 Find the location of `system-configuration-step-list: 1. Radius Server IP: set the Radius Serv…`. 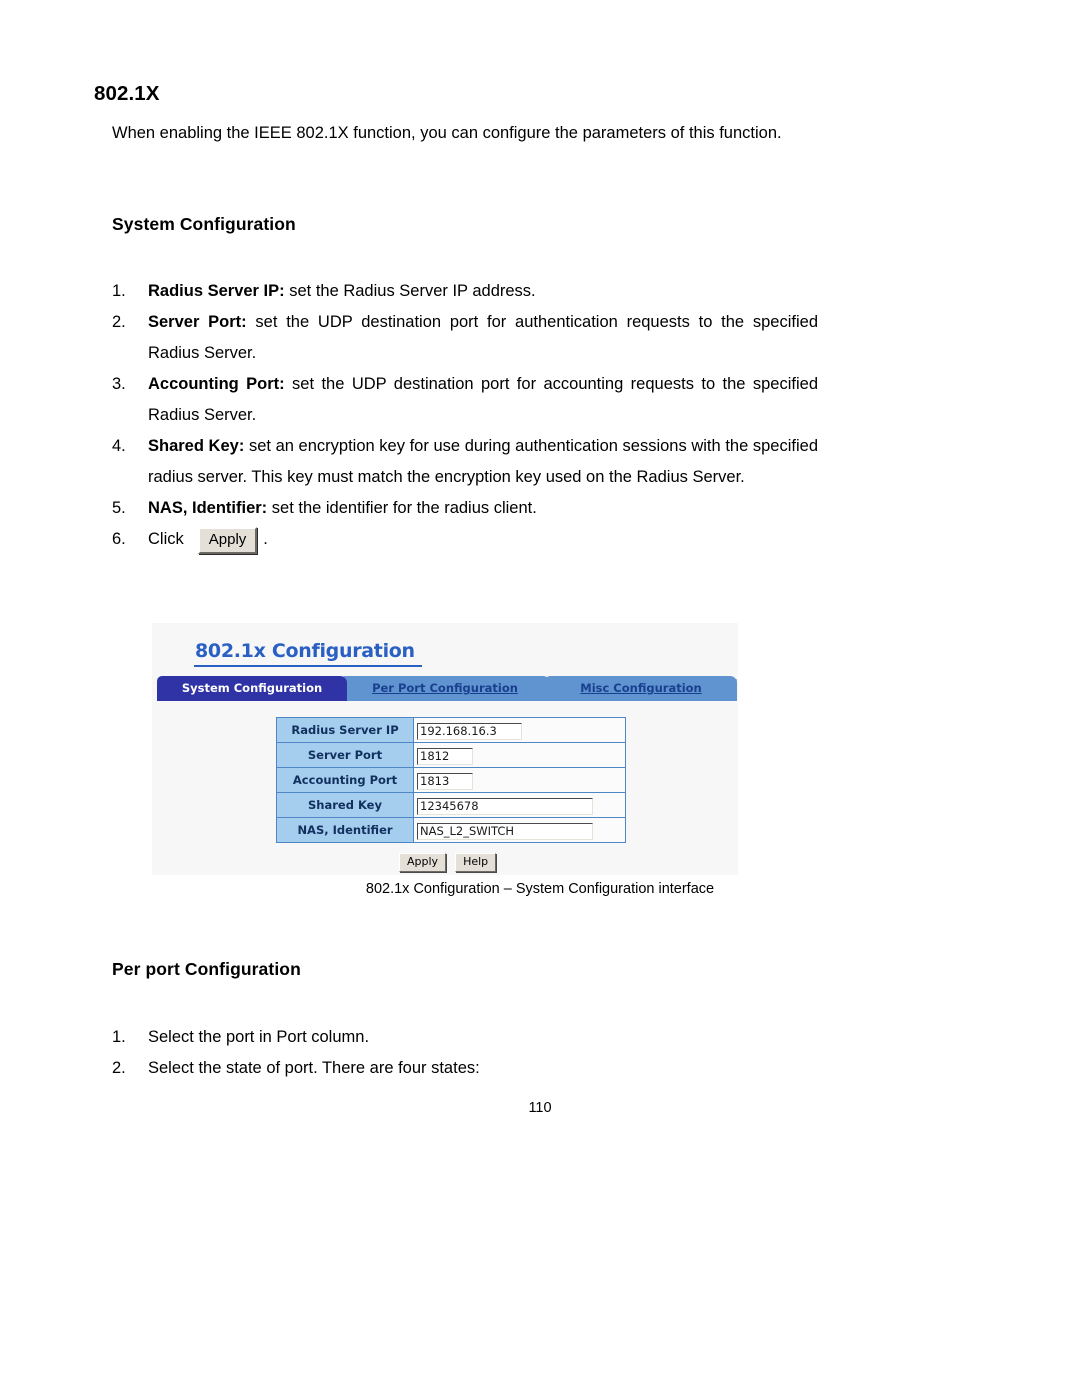

system-configuration-step-list: 1. Radius Server IP: set the Radius Serv… is located at coordinates (465, 415).